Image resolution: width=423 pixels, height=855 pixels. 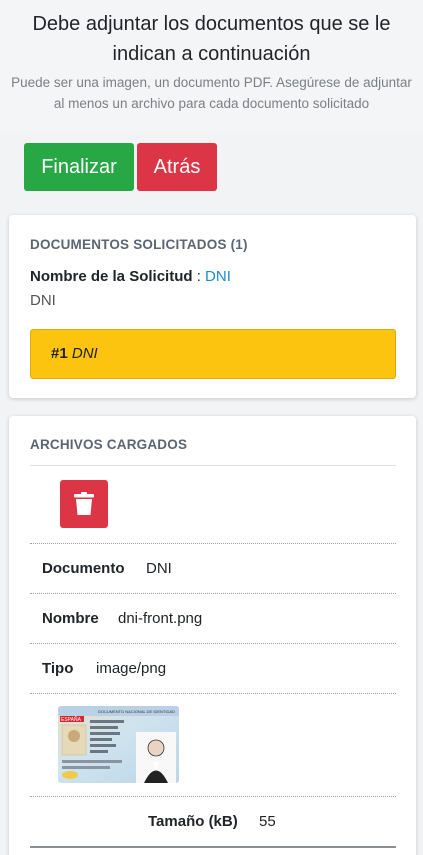 What do you see at coordinates (160, 618) in the screenshot?
I see `file-name-value: dni-front.png` at bounding box center [160, 618].